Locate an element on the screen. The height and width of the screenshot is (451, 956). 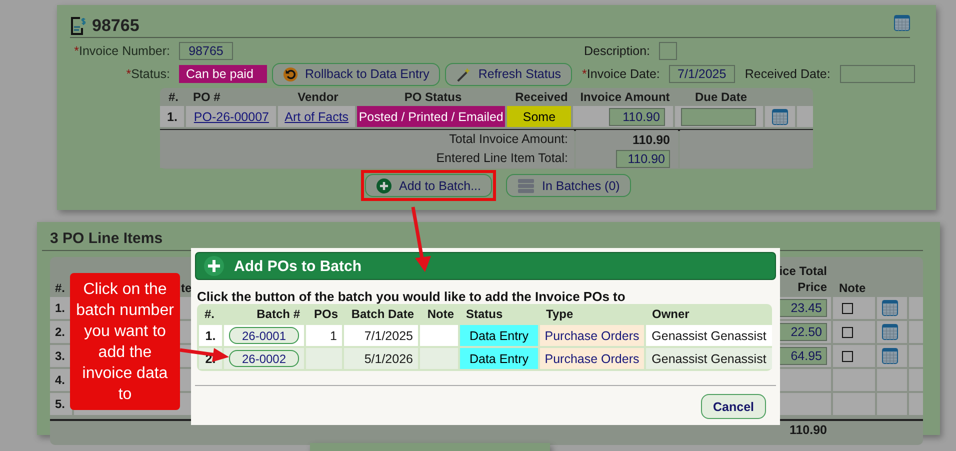
table-cell: 1 is located at coordinates (324, 335).